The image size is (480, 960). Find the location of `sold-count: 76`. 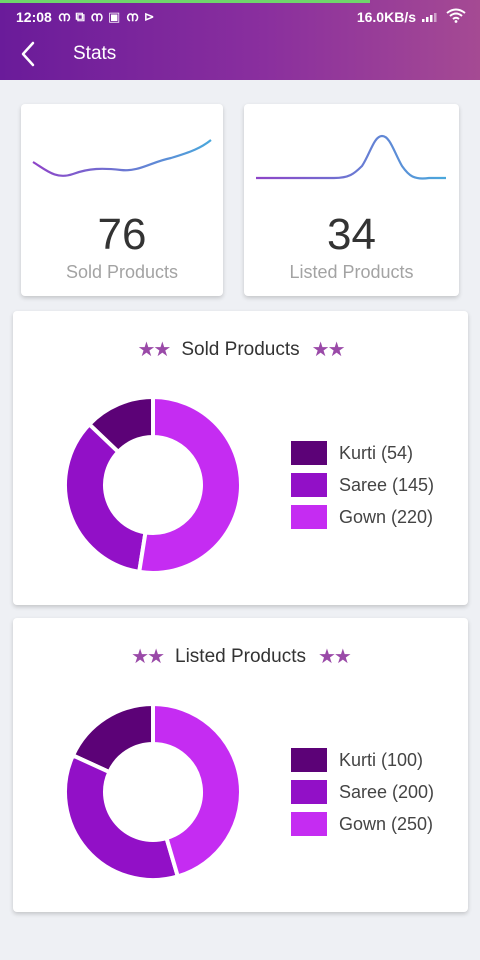

sold-count: 76 is located at coordinates (122, 234).